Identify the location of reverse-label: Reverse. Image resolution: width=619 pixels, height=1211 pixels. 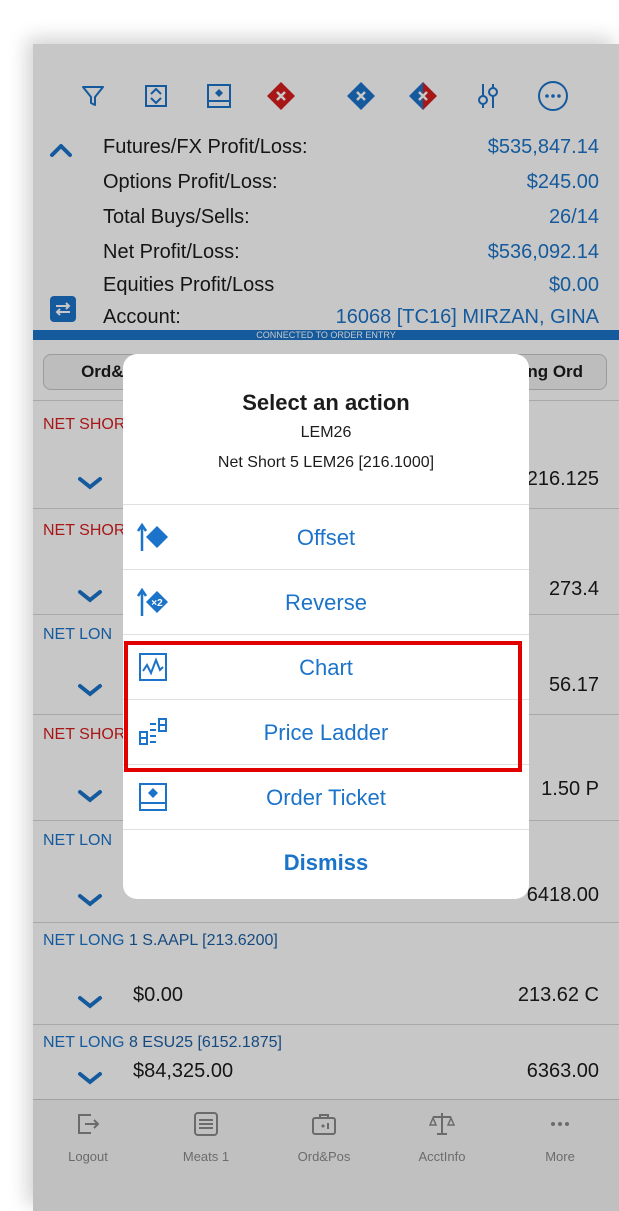
(326, 602).